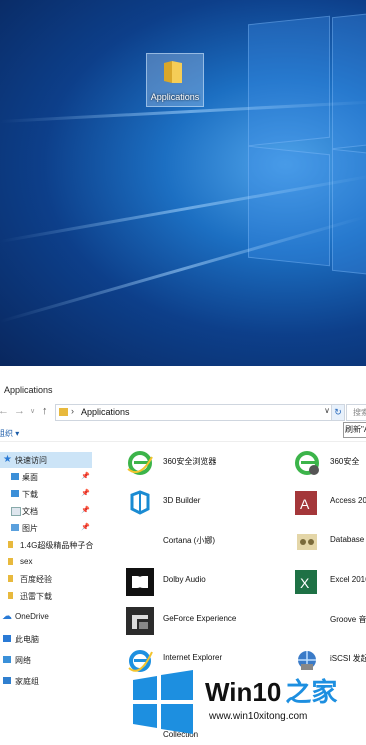 Image resolution: width=366 pixels, height=745 pixels. What do you see at coordinates (26, 561) in the screenshot?
I see `nav-item-label: sex` at bounding box center [26, 561].